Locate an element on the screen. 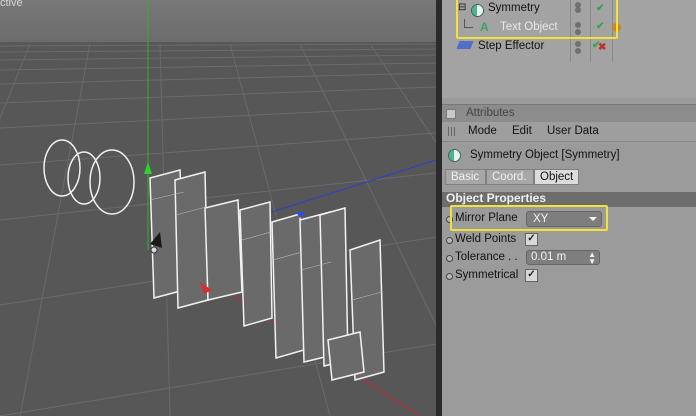 The image size is (696, 416). weld-points-checkbox: ✓ is located at coordinates (531, 239).